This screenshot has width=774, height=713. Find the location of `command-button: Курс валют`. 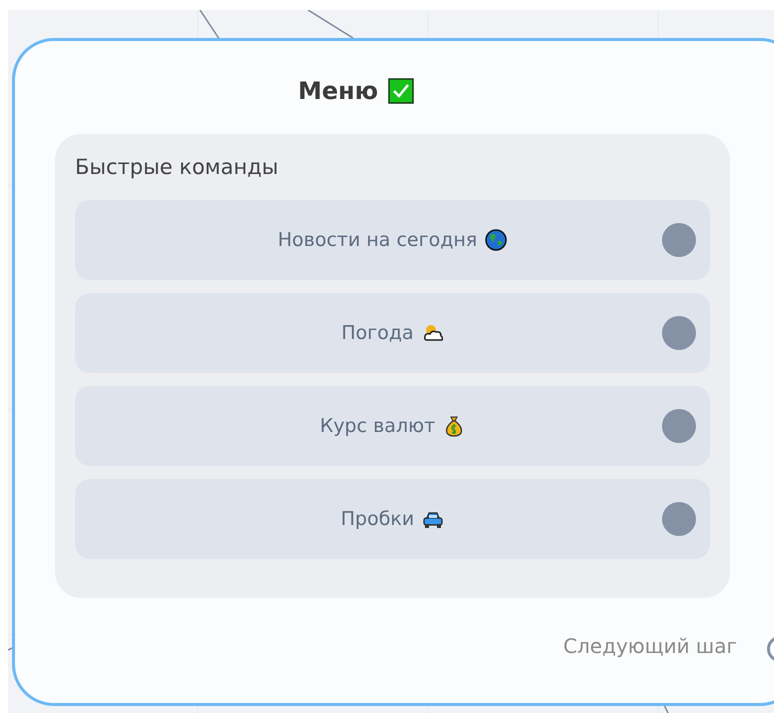

command-button: Курс валют is located at coordinates (392, 426).